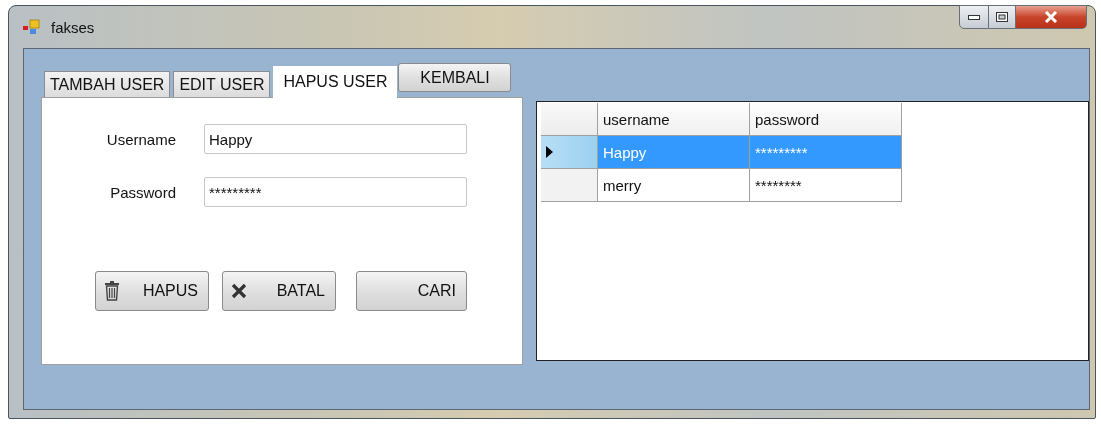 The width and height of the screenshot is (1101, 428). What do you see at coordinates (411, 291) in the screenshot?
I see `action-button: CARI` at bounding box center [411, 291].